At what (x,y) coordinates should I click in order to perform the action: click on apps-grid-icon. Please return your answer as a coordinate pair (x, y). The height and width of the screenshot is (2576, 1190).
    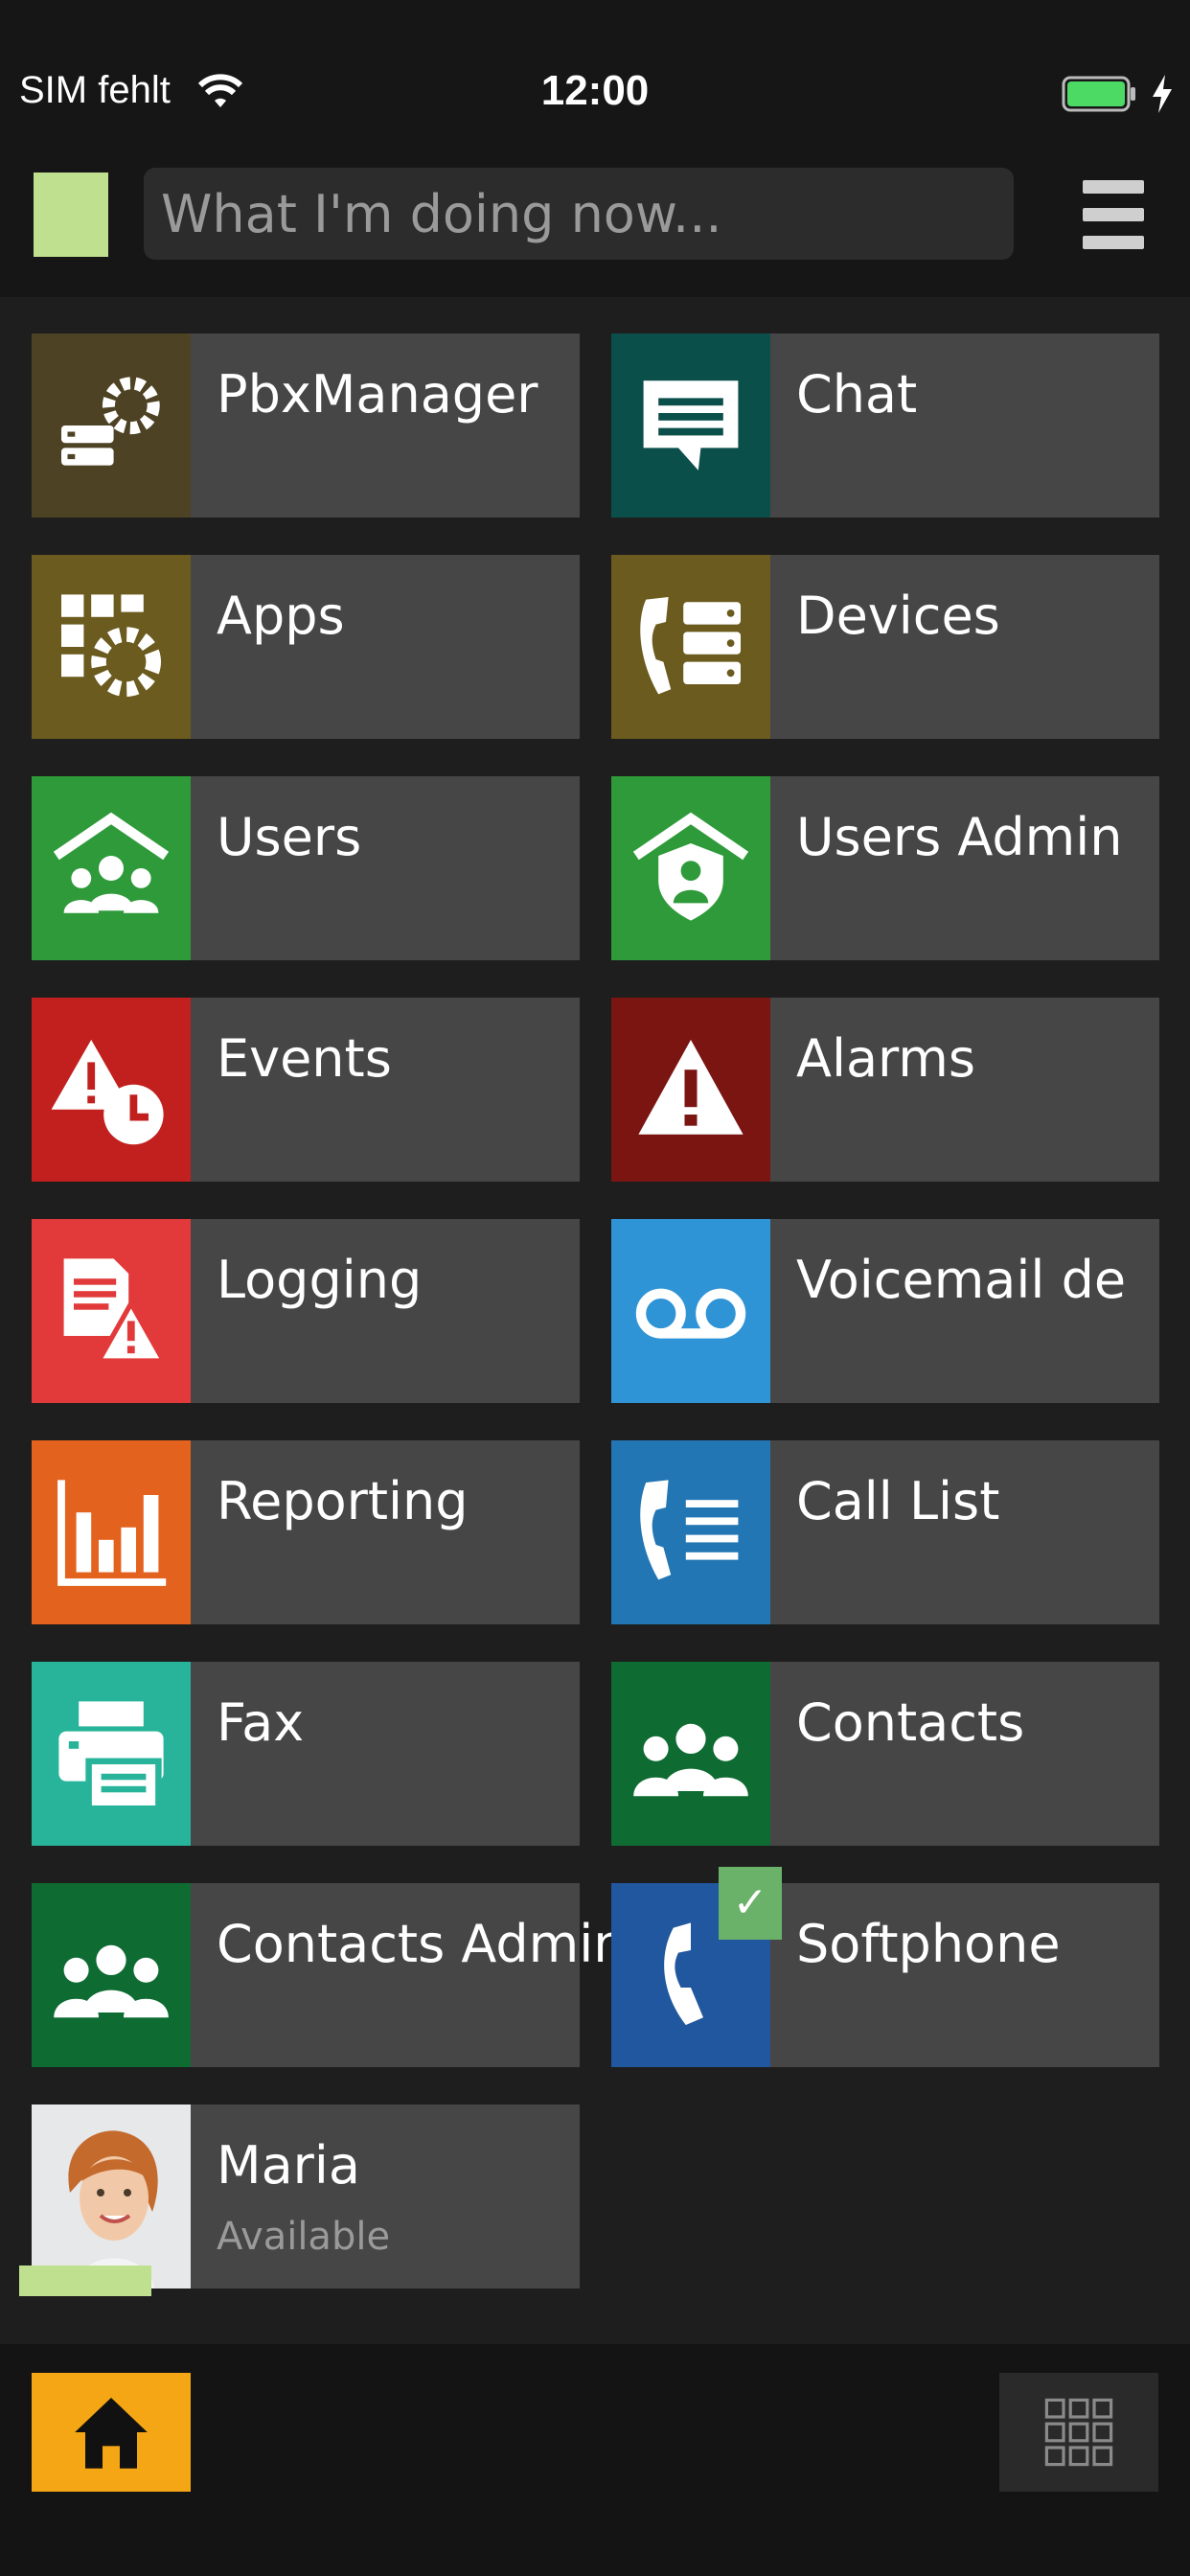
    Looking at the image, I should click on (1078, 2432).